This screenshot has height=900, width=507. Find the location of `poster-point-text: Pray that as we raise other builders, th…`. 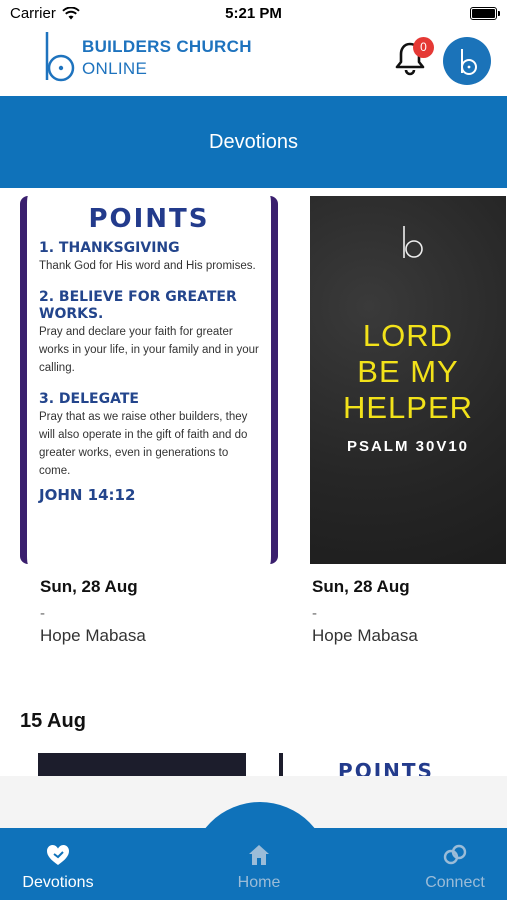

poster-point-text: Pray that as we raise other builders, th… is located at coordinates (143, 444).